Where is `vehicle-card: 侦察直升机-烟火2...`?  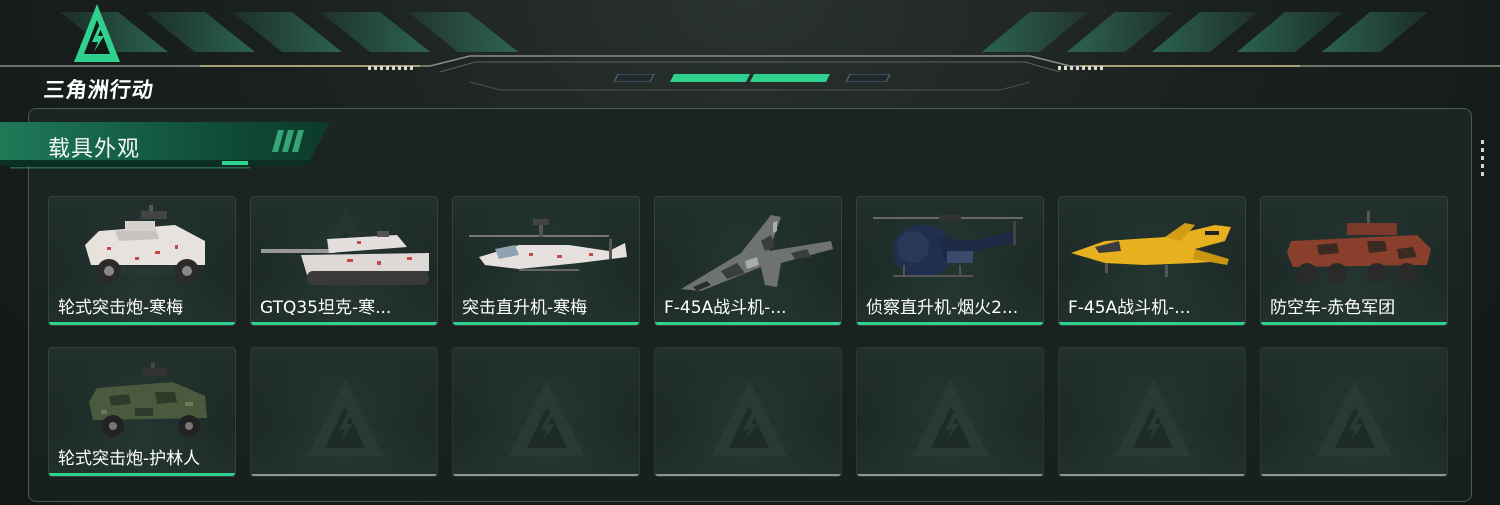
vehicle-card: 侦察直升机-烟火2... is located at coordinates (950, 261).